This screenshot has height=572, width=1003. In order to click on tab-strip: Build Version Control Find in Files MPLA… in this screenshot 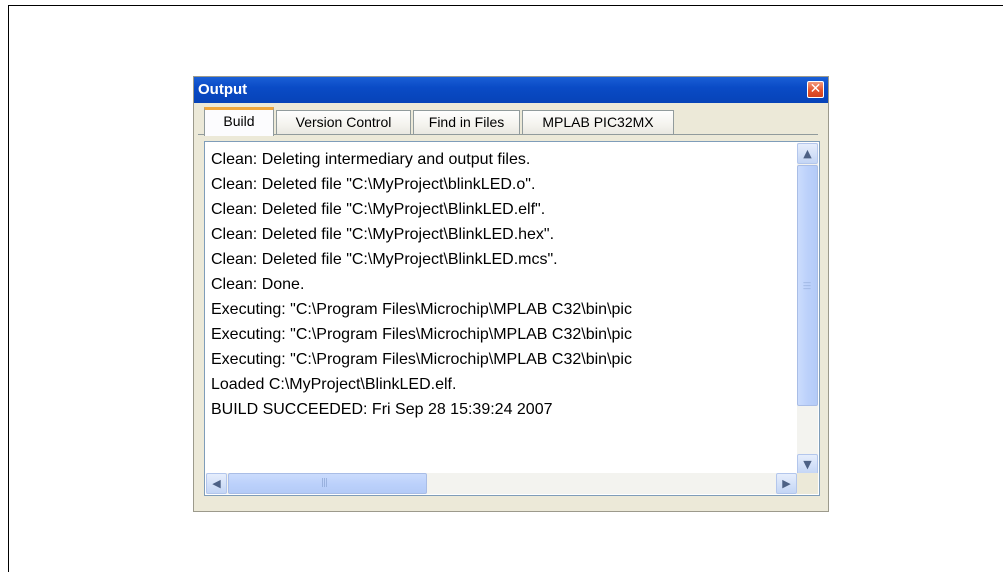, I will do `click(508, 121)`.